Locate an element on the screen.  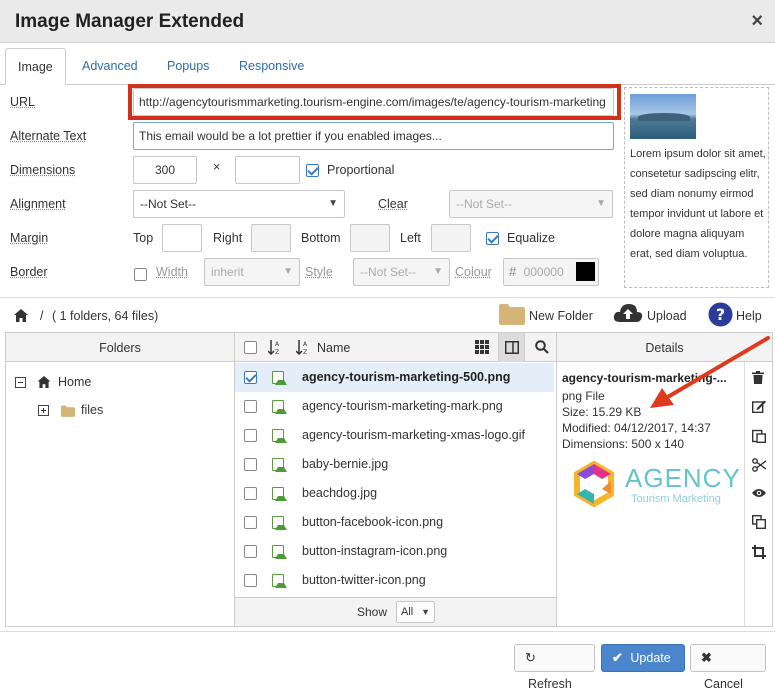
refresh-icon: ↻ is located at coordinates (530, 657).